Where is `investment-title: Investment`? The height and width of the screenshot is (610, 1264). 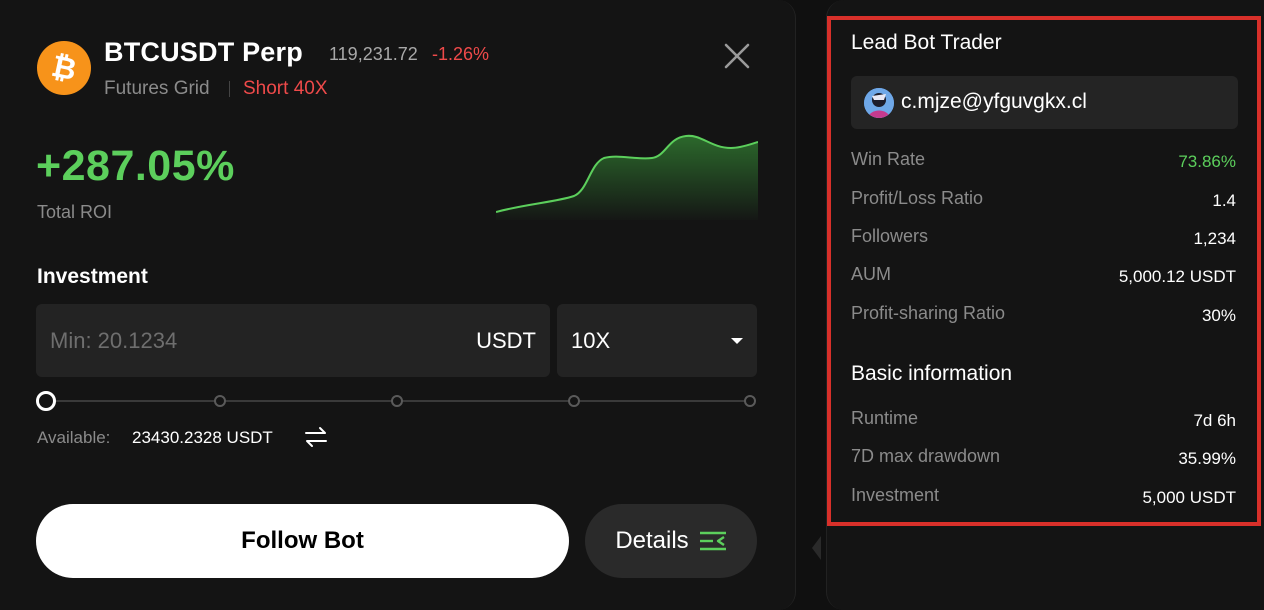
investment-title: Investment is located at coordinates (92, 276).